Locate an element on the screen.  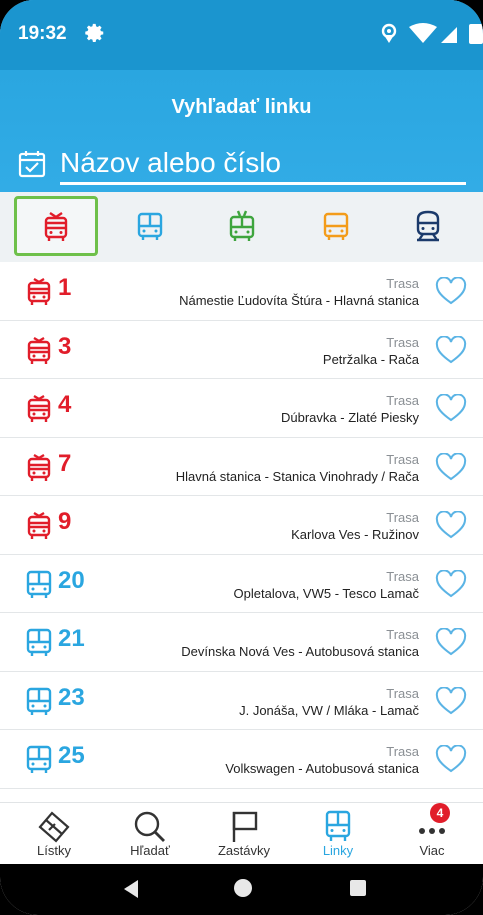
notification-badge: 4 is located at coordinates (440, 813).